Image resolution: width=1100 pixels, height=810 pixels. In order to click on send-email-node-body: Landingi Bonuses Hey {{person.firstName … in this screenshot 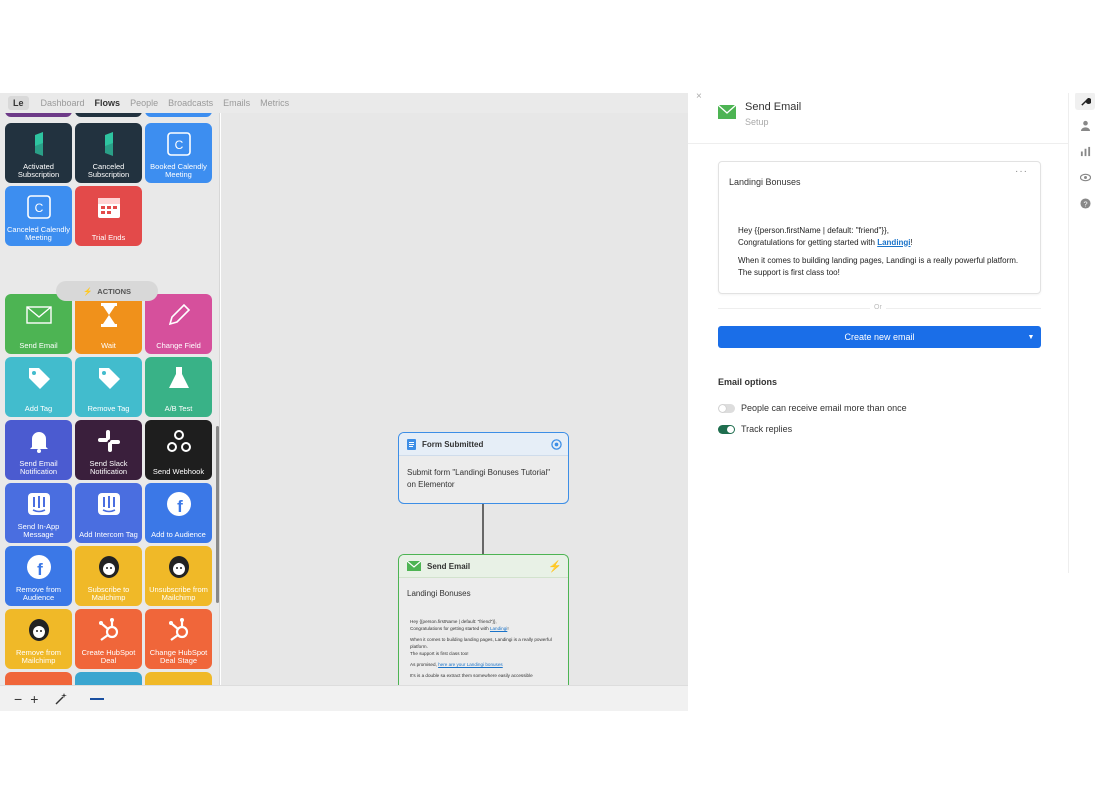, I will do `click(483, 631)`.